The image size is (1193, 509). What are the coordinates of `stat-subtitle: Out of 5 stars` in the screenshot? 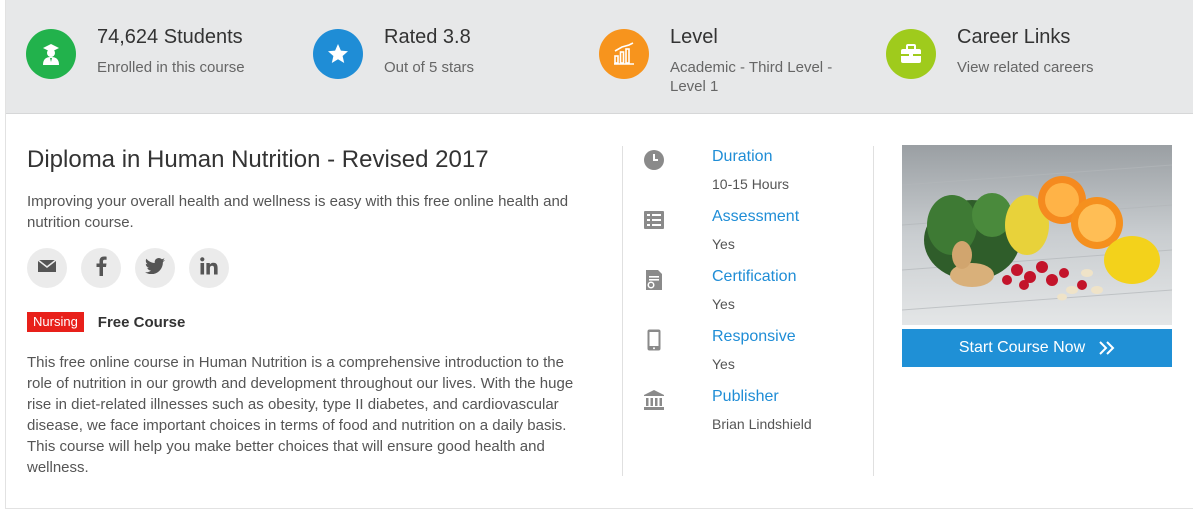 It's located at (429, 67).